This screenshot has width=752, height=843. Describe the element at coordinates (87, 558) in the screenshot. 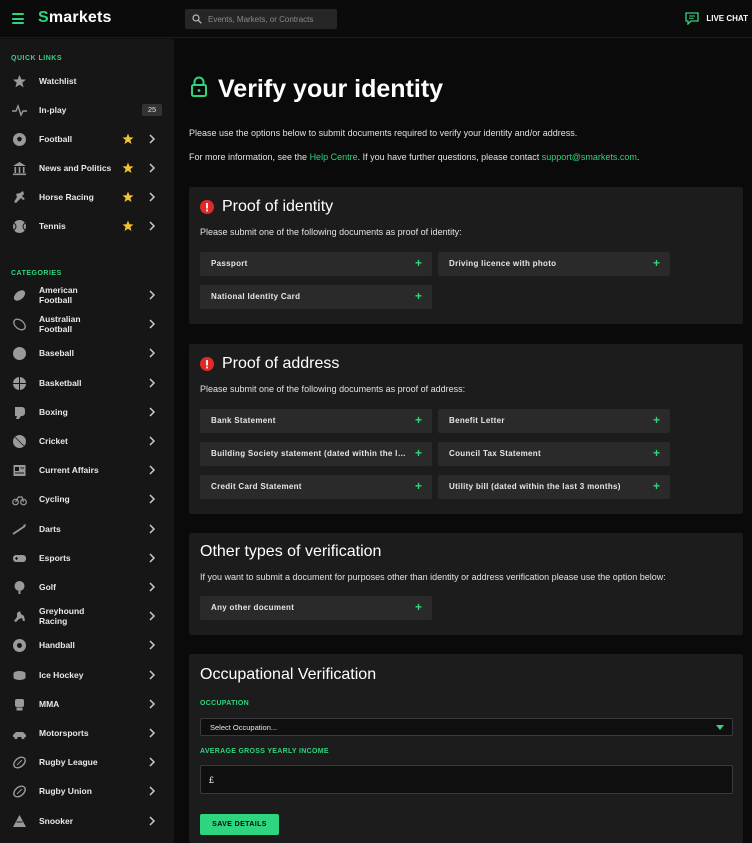

I see `sidebar-item-esports: Esports` at that location.